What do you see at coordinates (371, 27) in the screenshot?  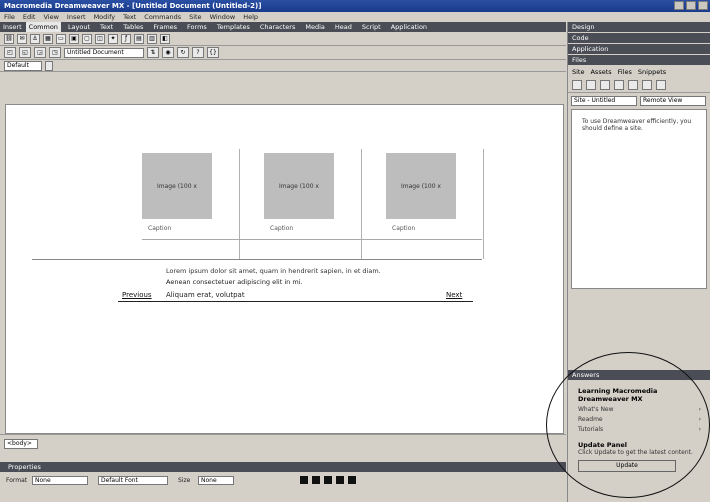 I see `tab-script: Script` at bounding box center [371, 27].